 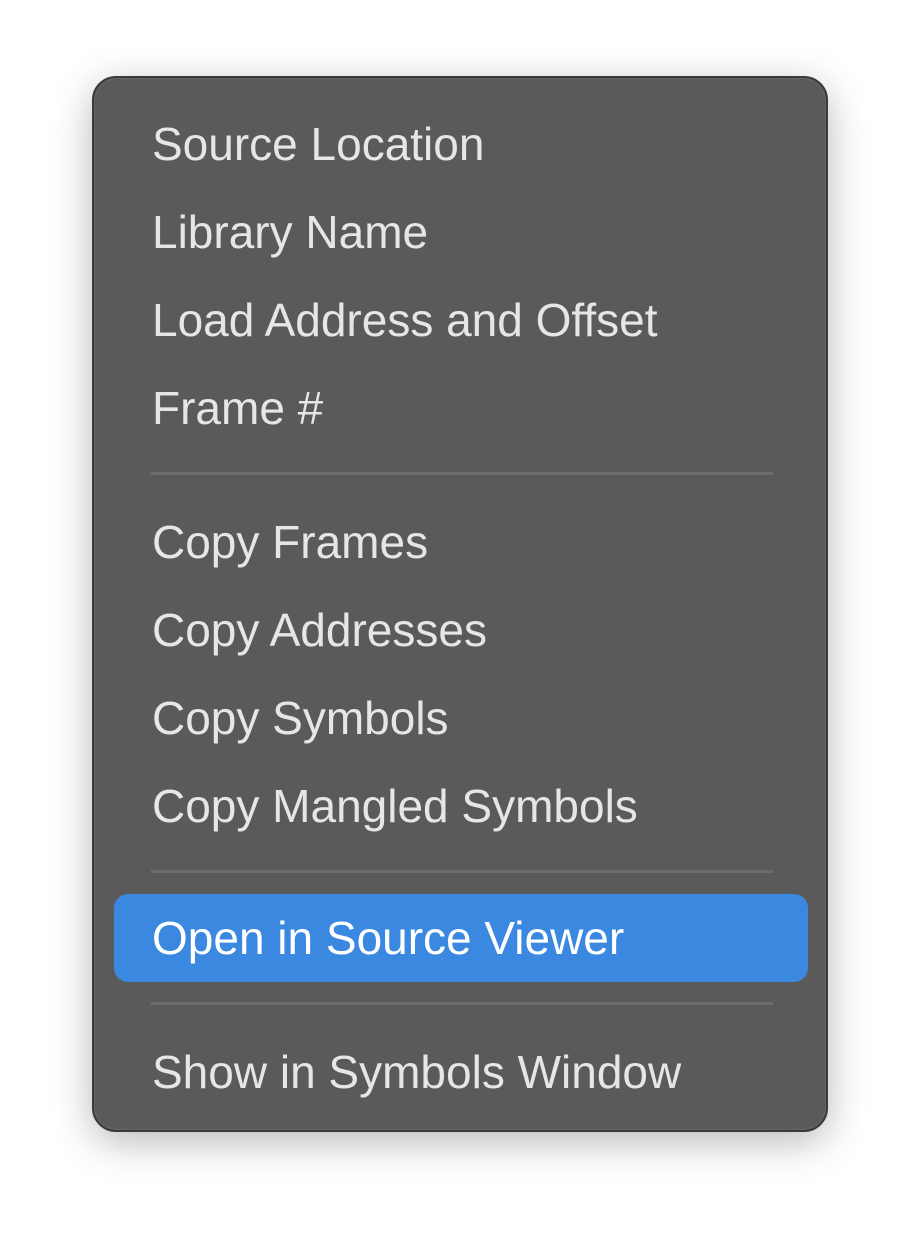 I want to click on menu-item-source-location: Source Location, so click(x=461, y=144).